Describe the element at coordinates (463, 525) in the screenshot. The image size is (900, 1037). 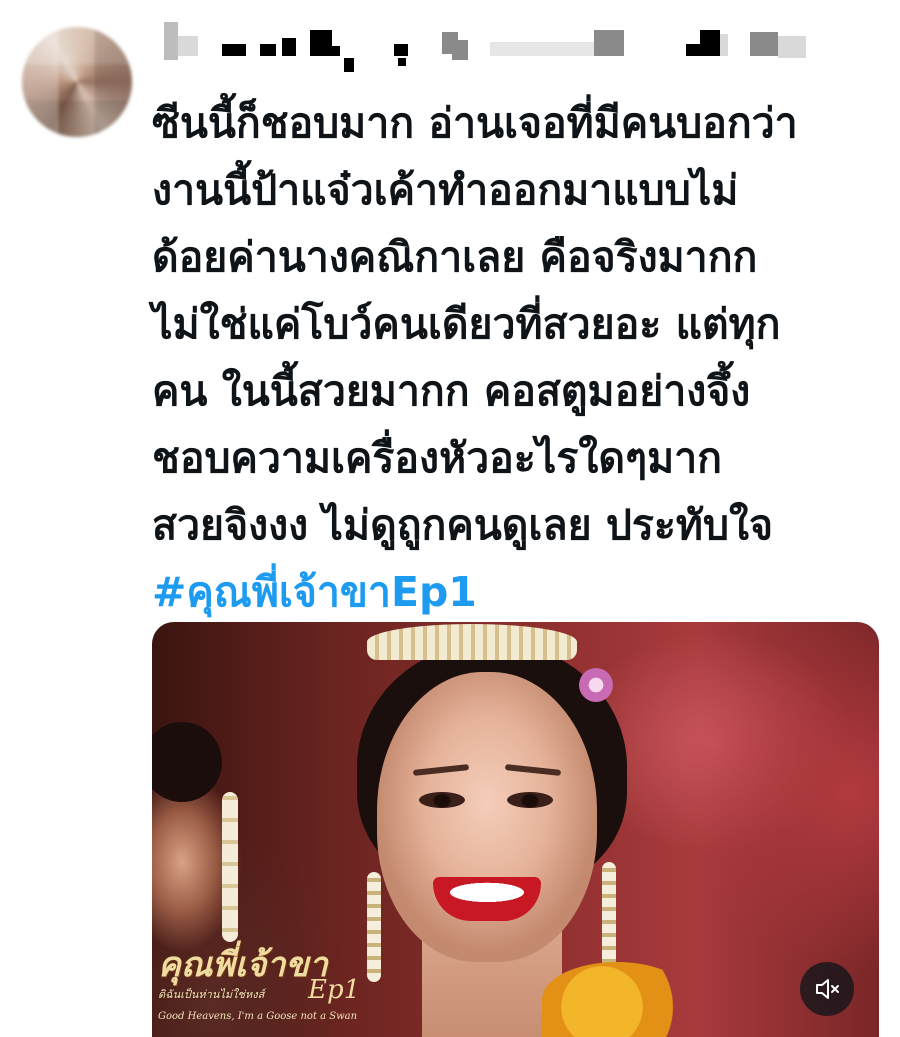
I see `tweet-text-line: สวยจิงงง ไม่ดูถูกคนดูเลย ประทับใจ` at that location.